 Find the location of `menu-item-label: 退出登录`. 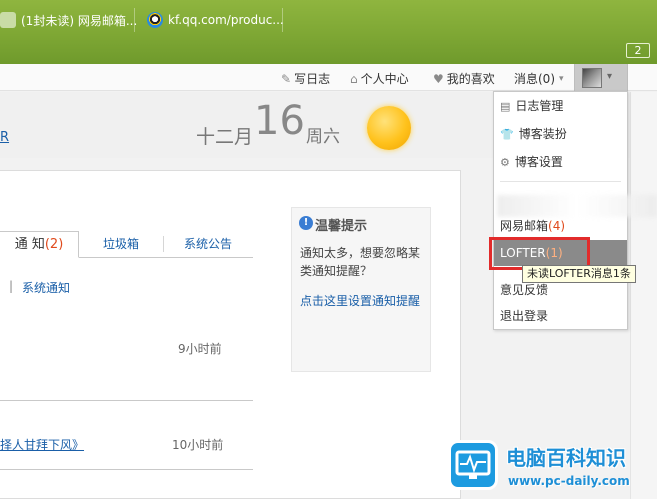

menu-item-label: 退出登录 is located at coordinates (524, 316).